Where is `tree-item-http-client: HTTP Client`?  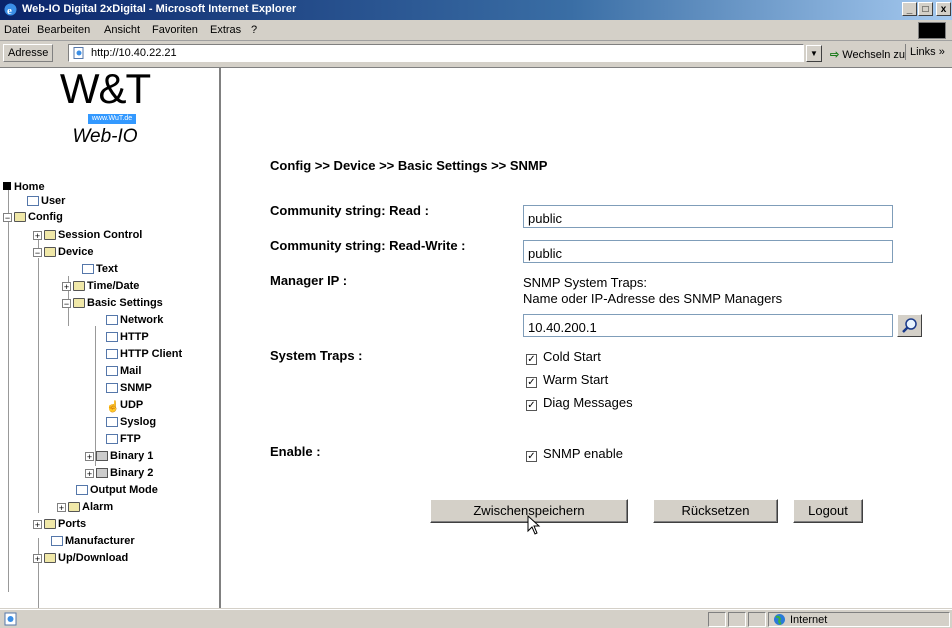
tree-item-http-client: HTTP Client is located at coordinates (144, 354).